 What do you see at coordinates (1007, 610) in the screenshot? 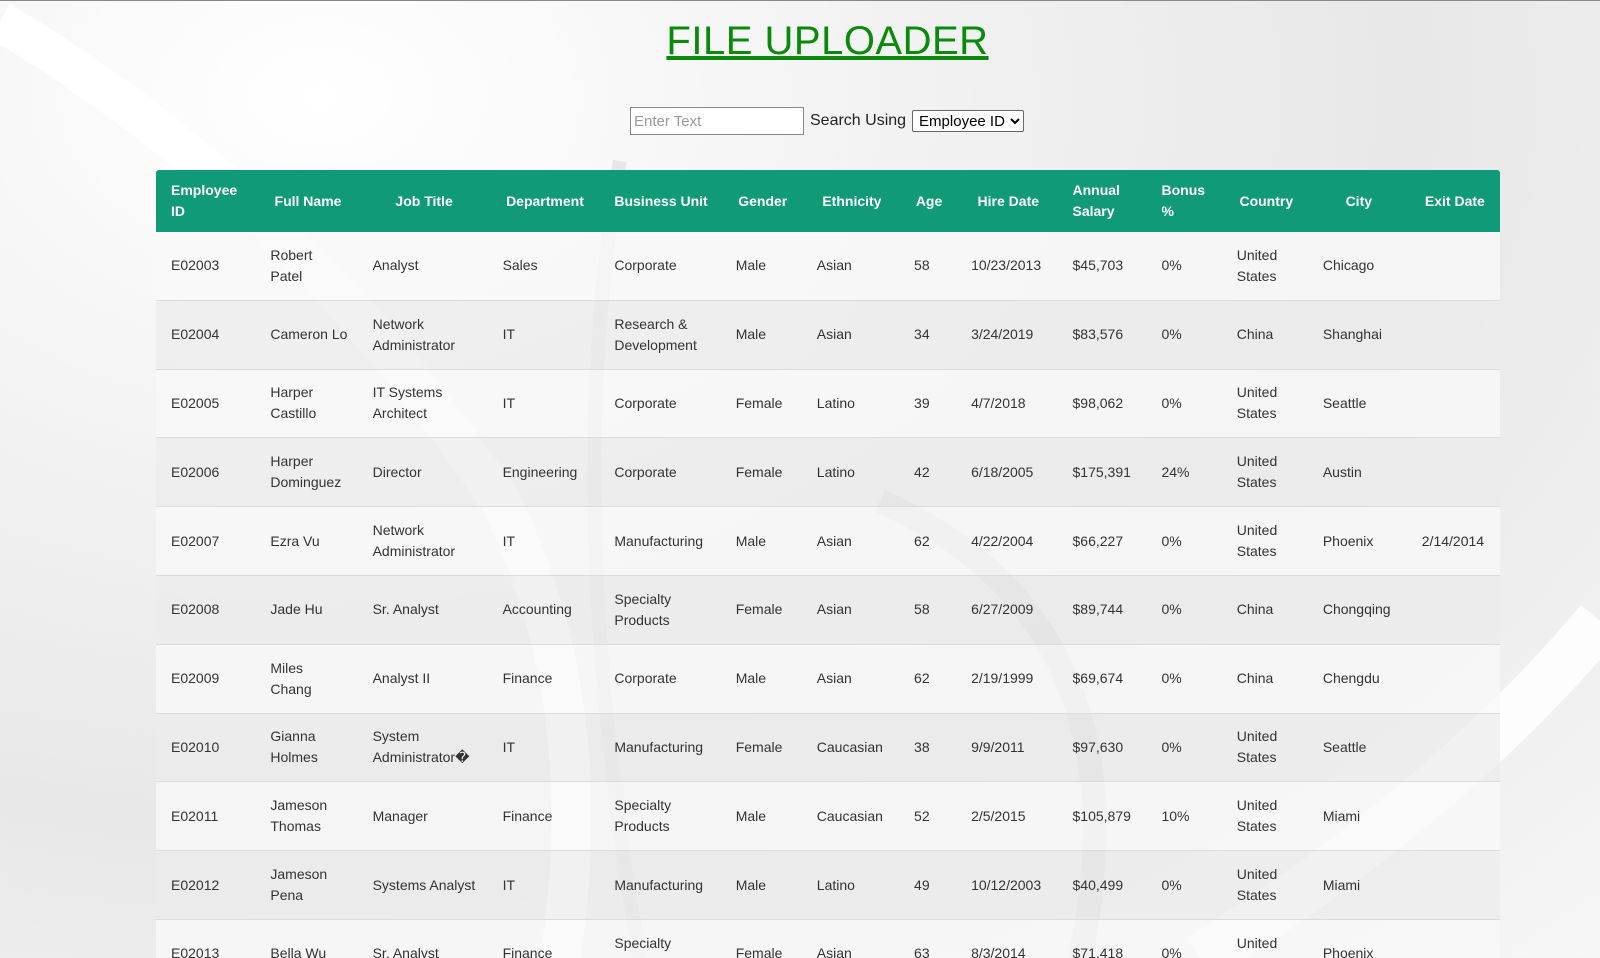
I see `cell-hire-date: 6/27/2009` at bounding box center [1007, 610].